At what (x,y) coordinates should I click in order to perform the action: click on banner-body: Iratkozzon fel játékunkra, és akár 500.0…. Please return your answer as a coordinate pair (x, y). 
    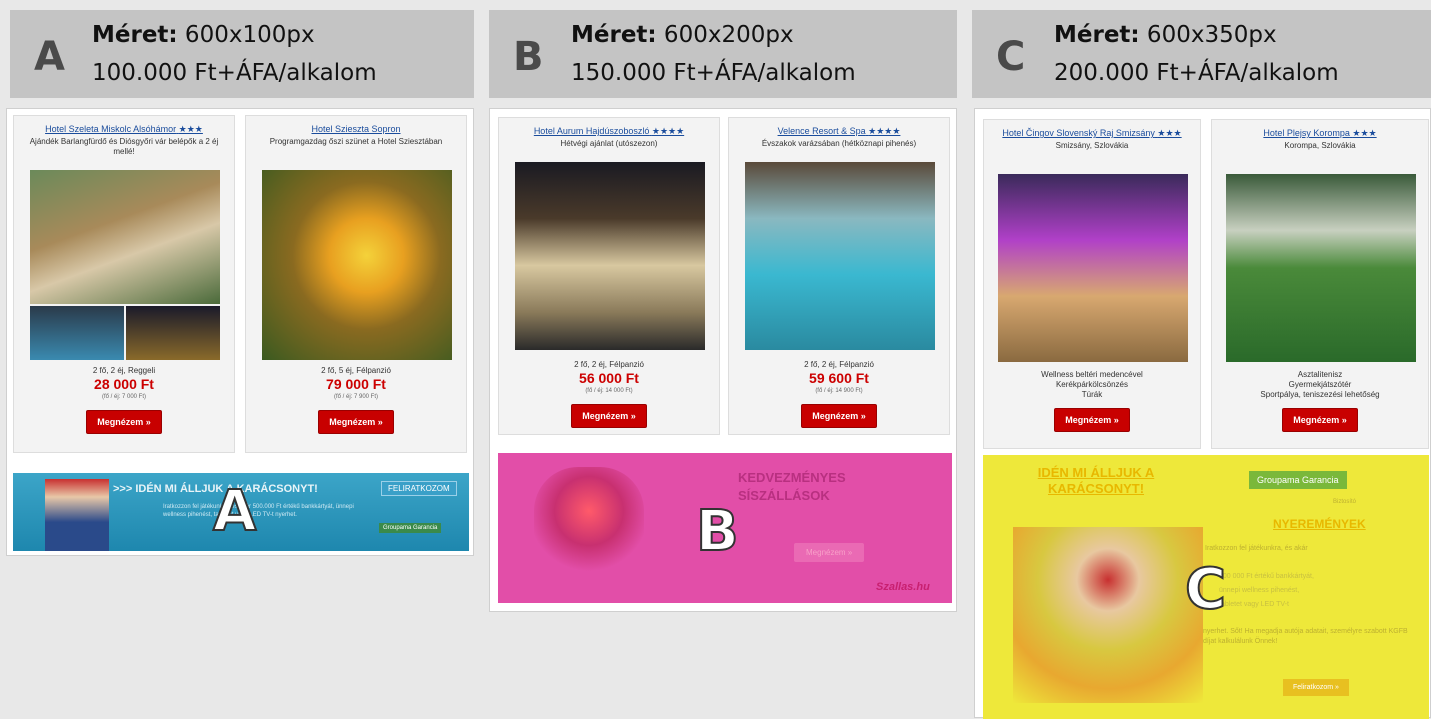
    Looking at the image, I should click on (258, 511).